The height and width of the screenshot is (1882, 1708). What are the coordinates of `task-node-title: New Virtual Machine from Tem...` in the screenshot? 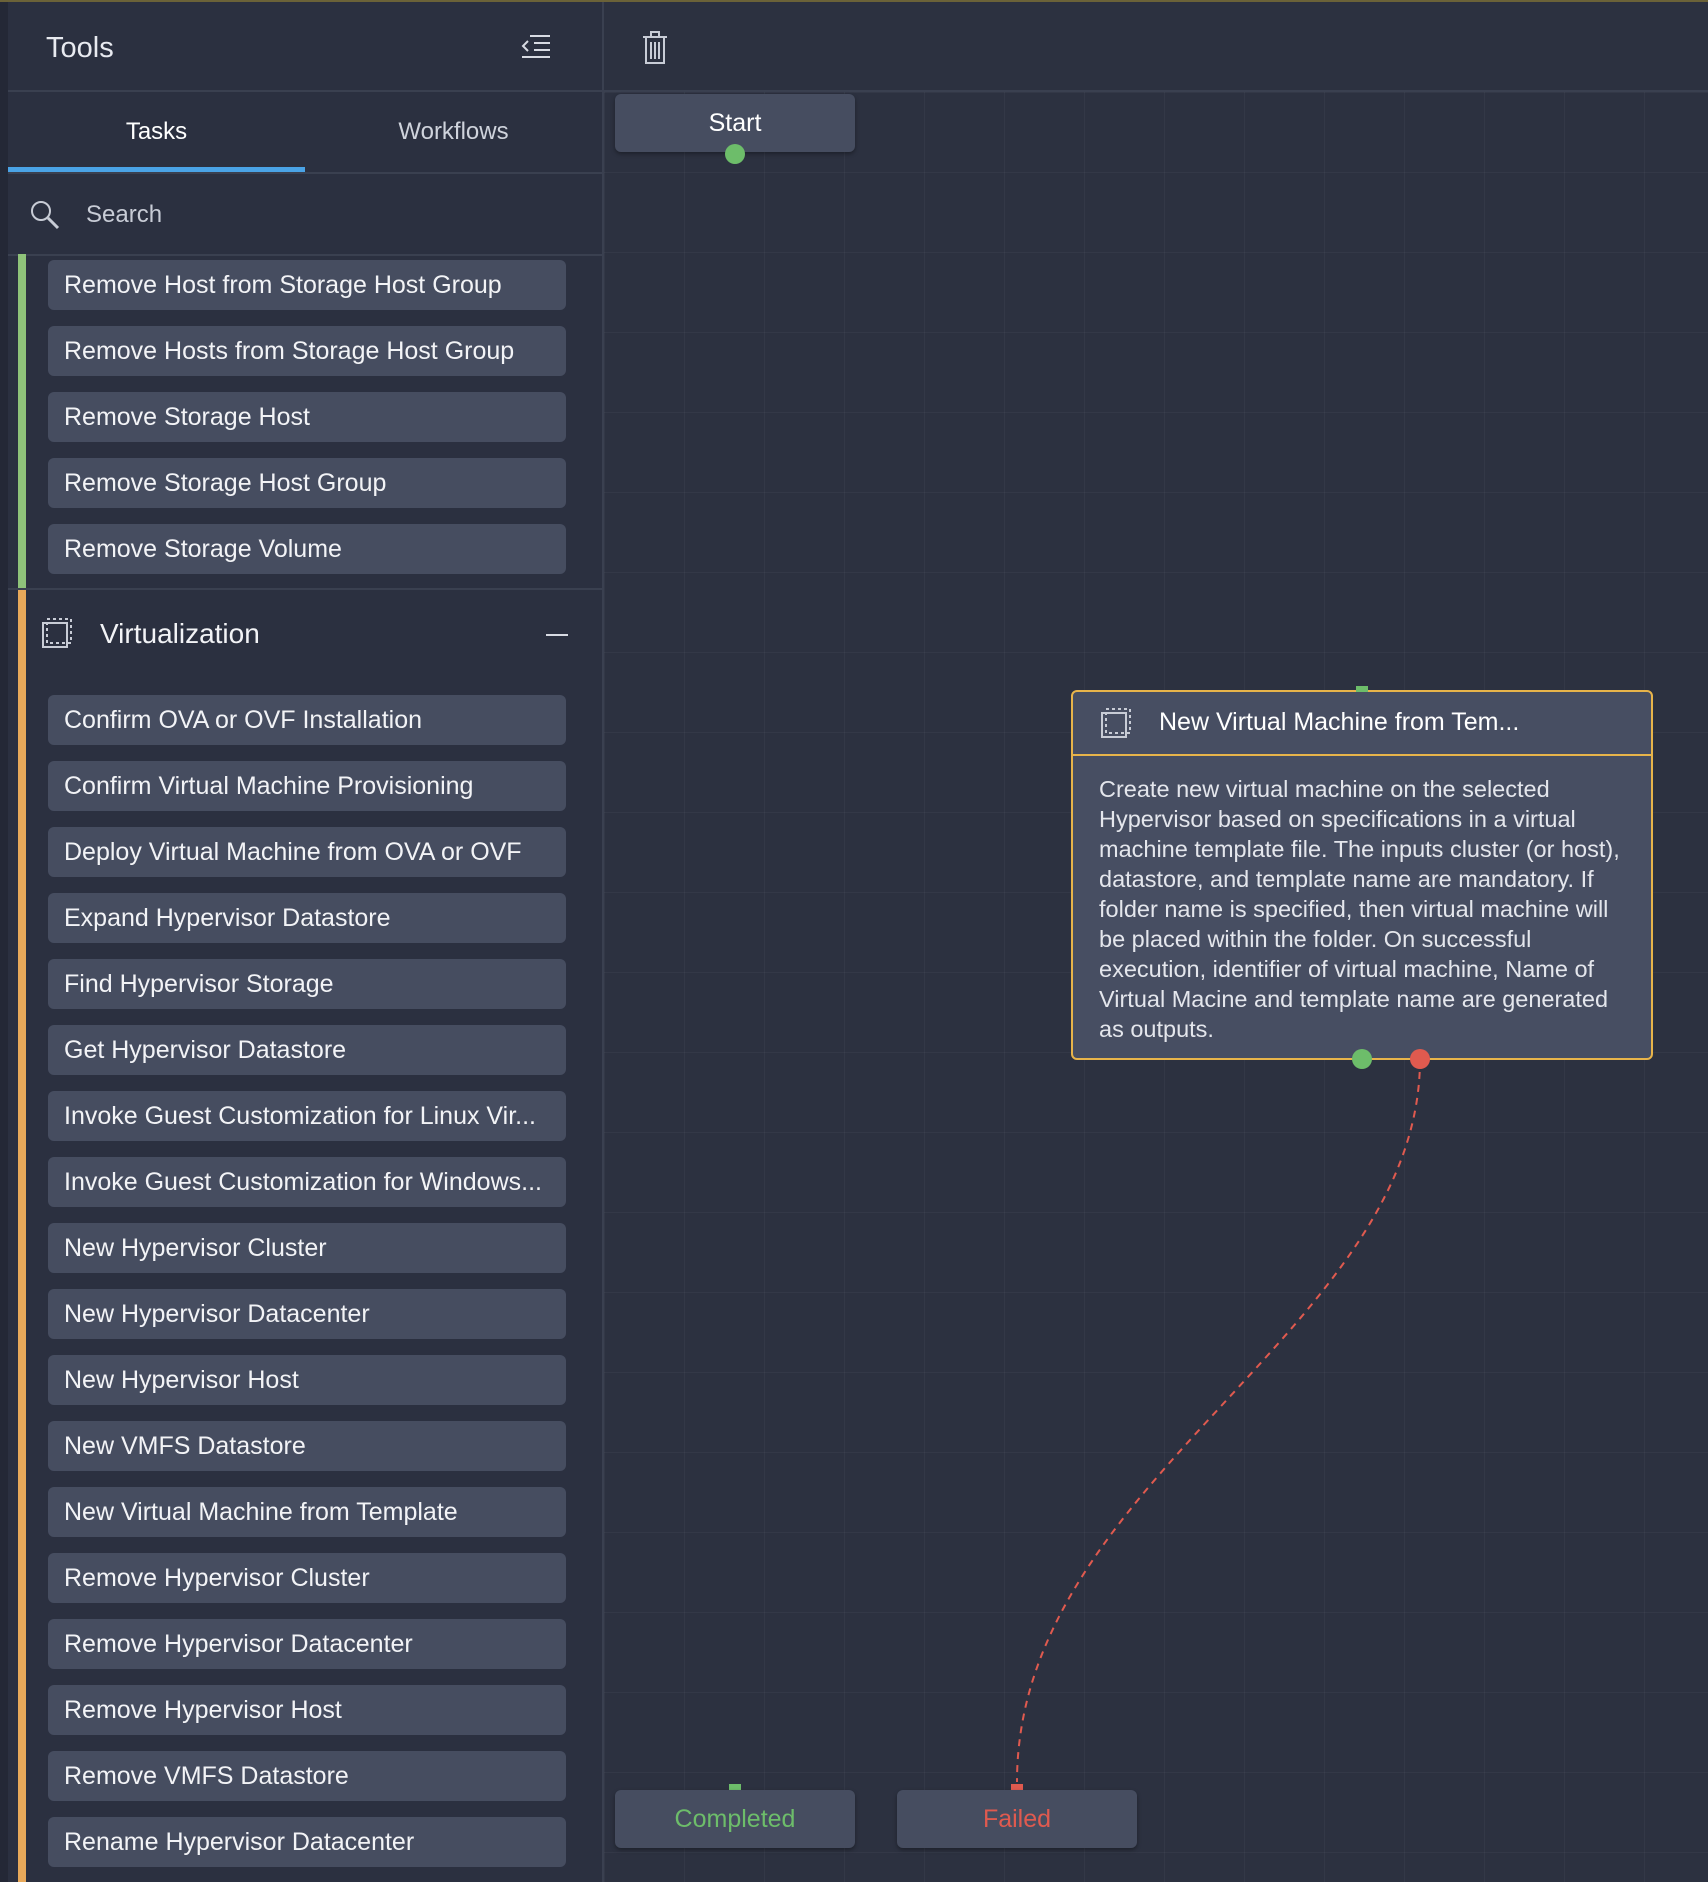 It's located at (1339, 722).